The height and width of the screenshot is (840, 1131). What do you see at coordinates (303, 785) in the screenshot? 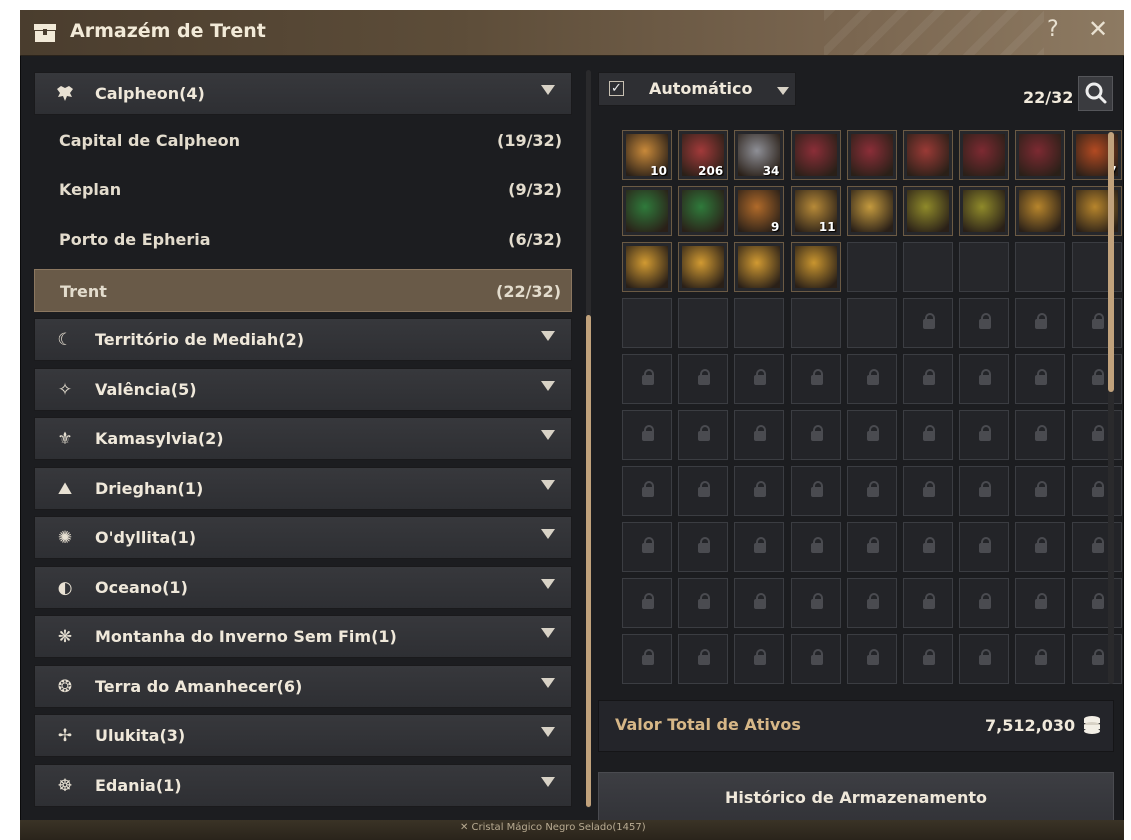
I see `region-edania: ☸ Edania(1)` at bounding box center [303, 785].